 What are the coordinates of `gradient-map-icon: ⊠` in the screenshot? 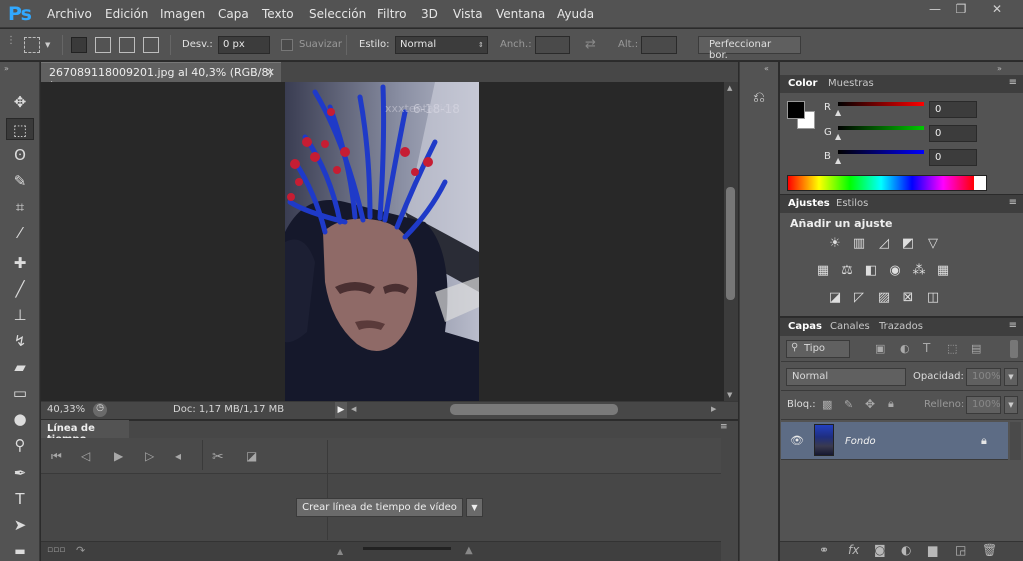 It's located at (908, 298).